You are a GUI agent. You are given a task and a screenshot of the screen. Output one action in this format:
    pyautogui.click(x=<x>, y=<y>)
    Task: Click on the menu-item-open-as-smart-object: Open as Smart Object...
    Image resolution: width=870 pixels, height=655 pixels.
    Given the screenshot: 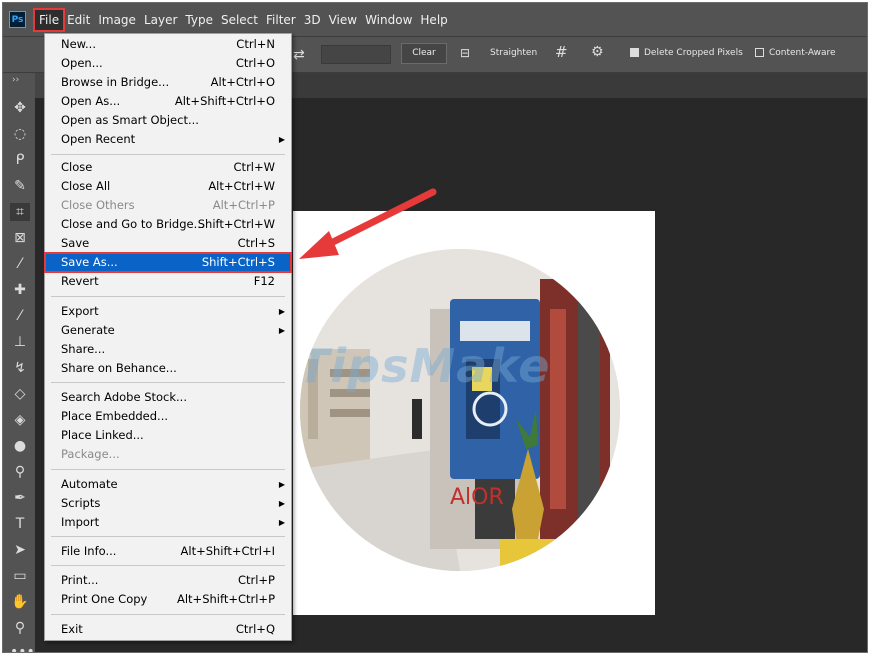 What is the action you would take?
    pyautogui.click(x=168, y=120)
    